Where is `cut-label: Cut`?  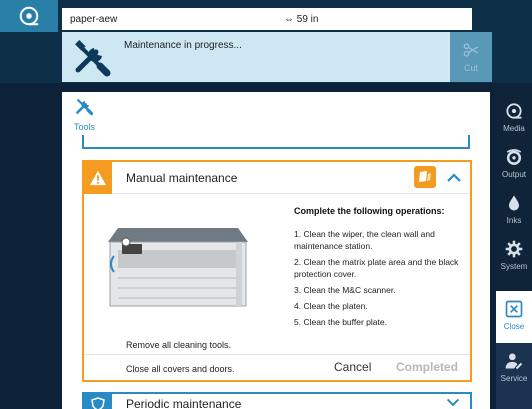
cut-label: Cut is located at coordinates (470, 68).